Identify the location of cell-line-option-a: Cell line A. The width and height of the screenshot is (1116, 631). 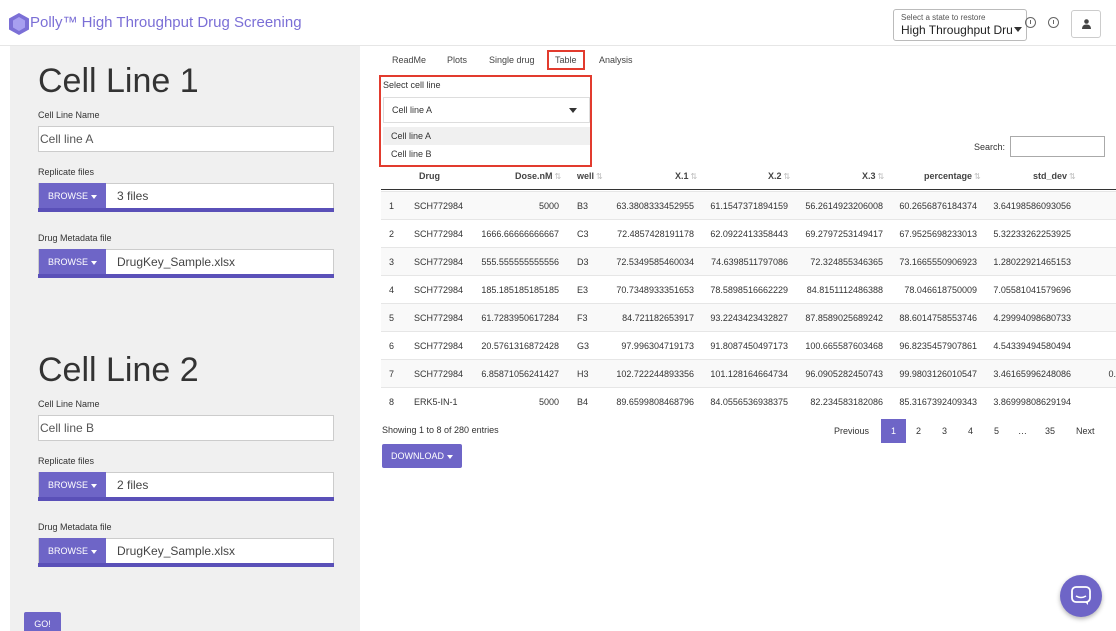
(486, 136).